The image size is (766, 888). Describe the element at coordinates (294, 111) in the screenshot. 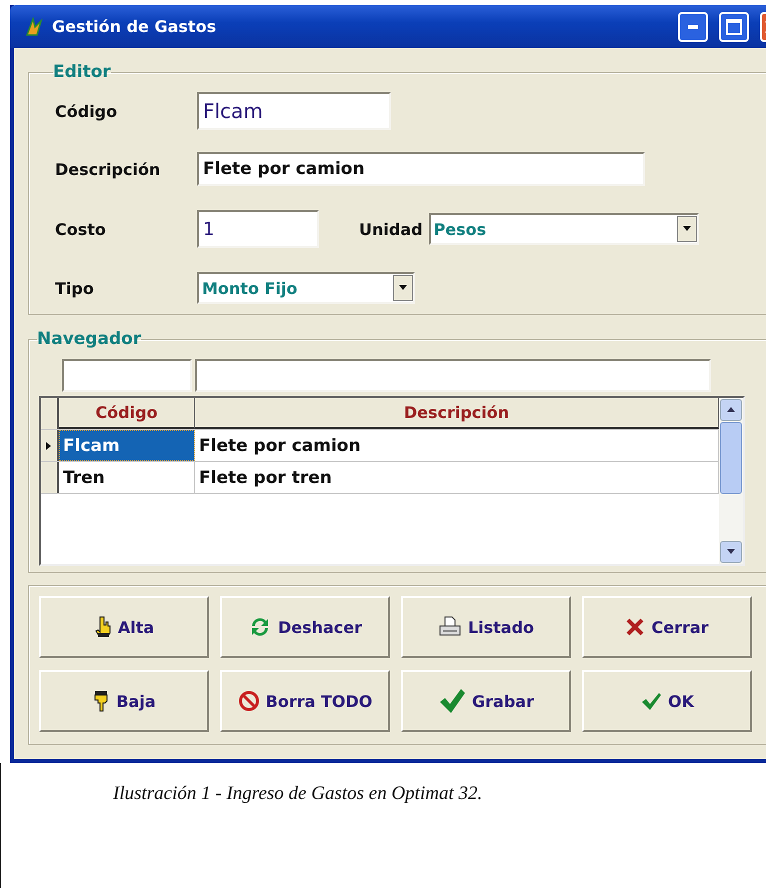

I see `code-field: Flcam` at that location.